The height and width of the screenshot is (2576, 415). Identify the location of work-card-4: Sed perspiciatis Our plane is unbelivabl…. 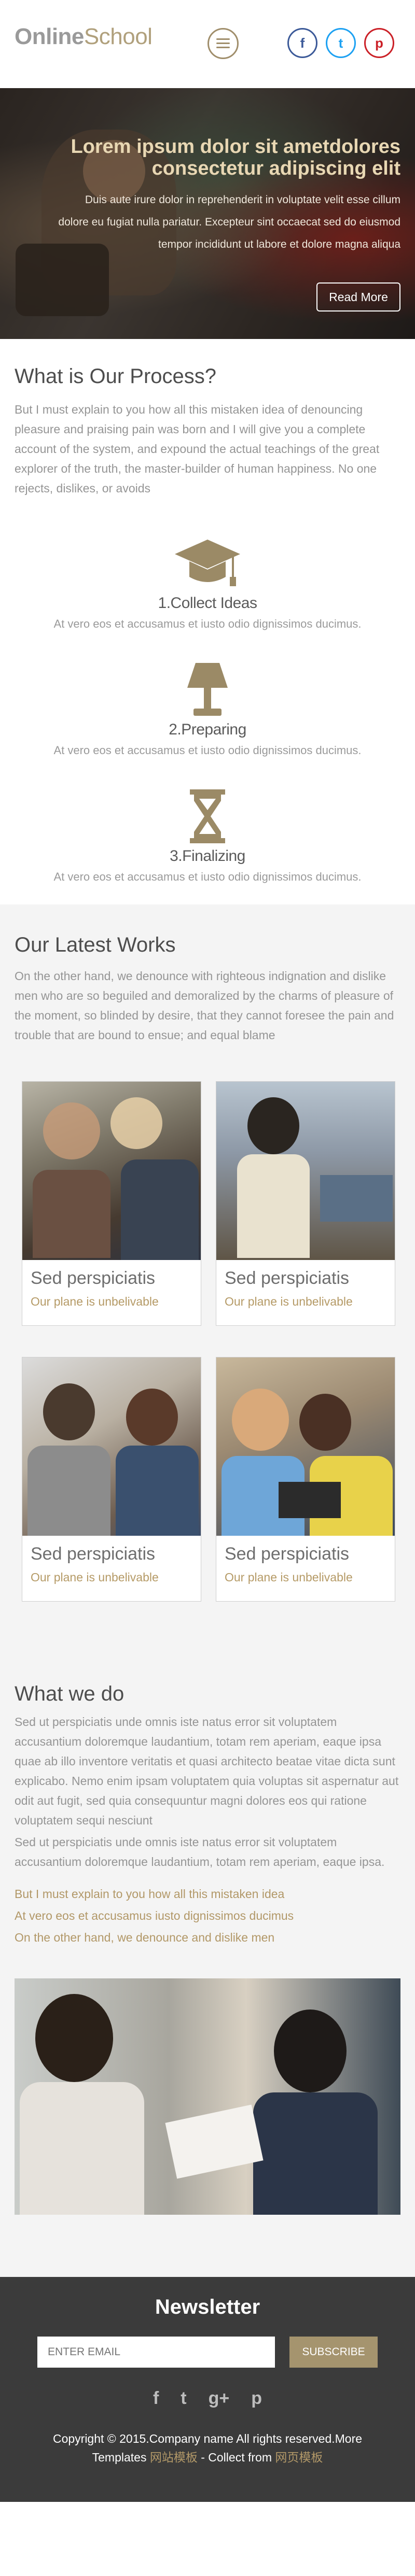
(305, 1479).